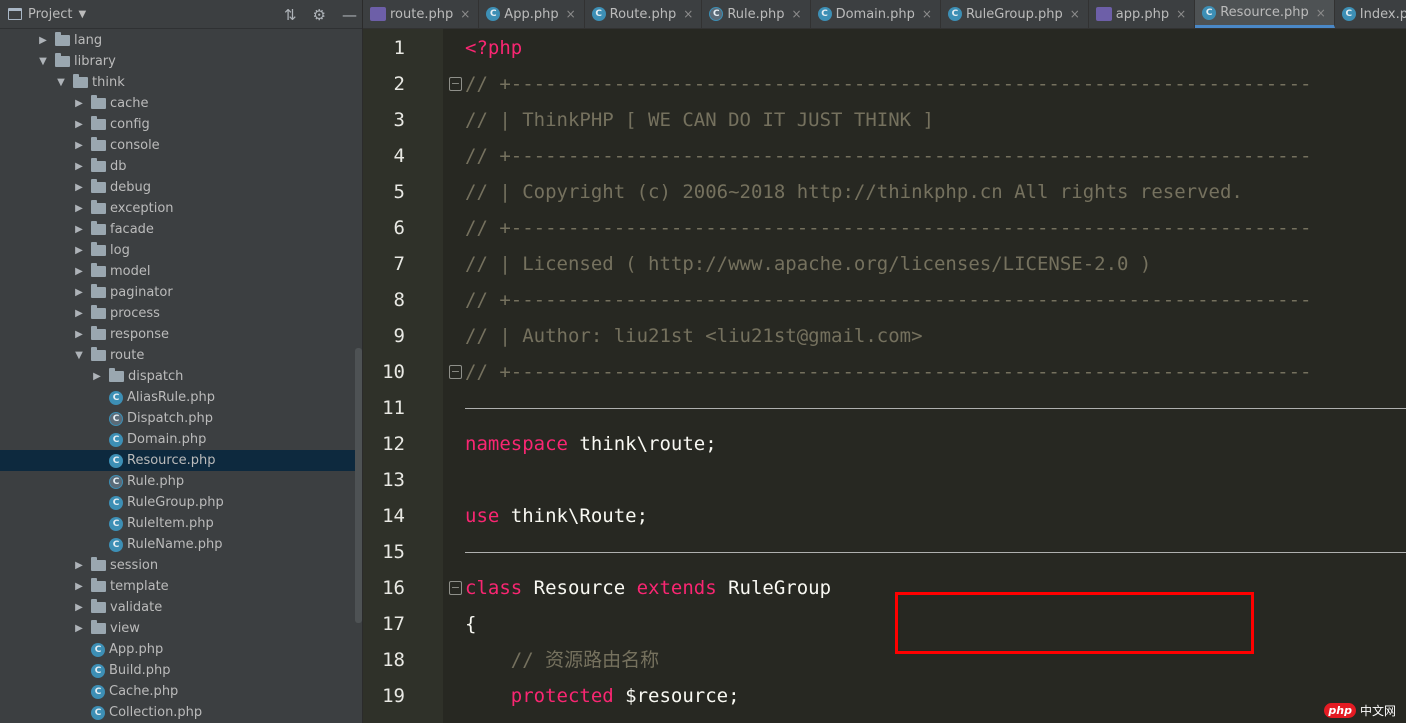 The width and height of the screenshot is (1406, 723). Describe the element at coordinates (181, 691) in the screenshot. I see `tree-file: ▶CCache.php` at that location.